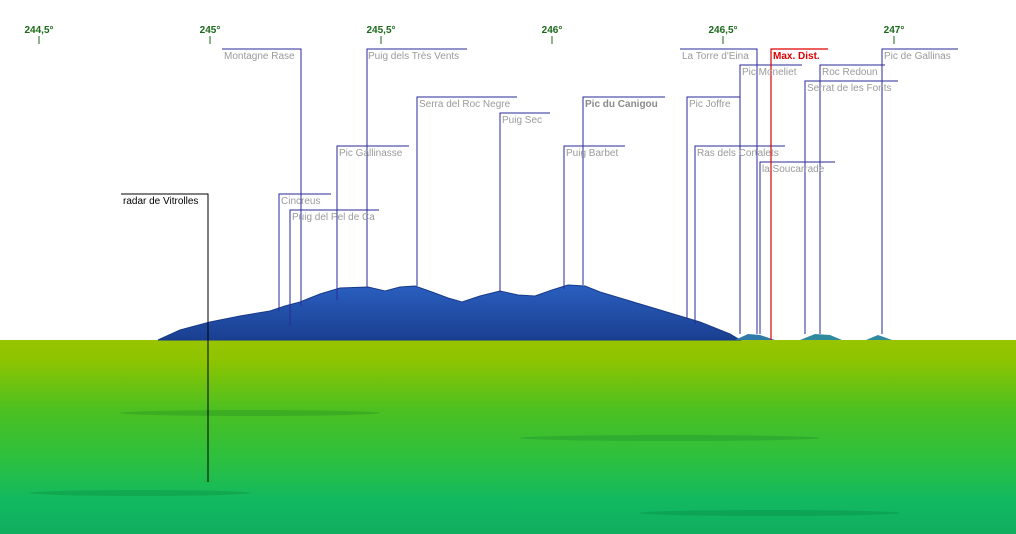 Image resolution: width=1016 pixels, height=534 pixels. I want to click on peak-label-pic-moneliet: Pic Moneliet, so click(769, 72).